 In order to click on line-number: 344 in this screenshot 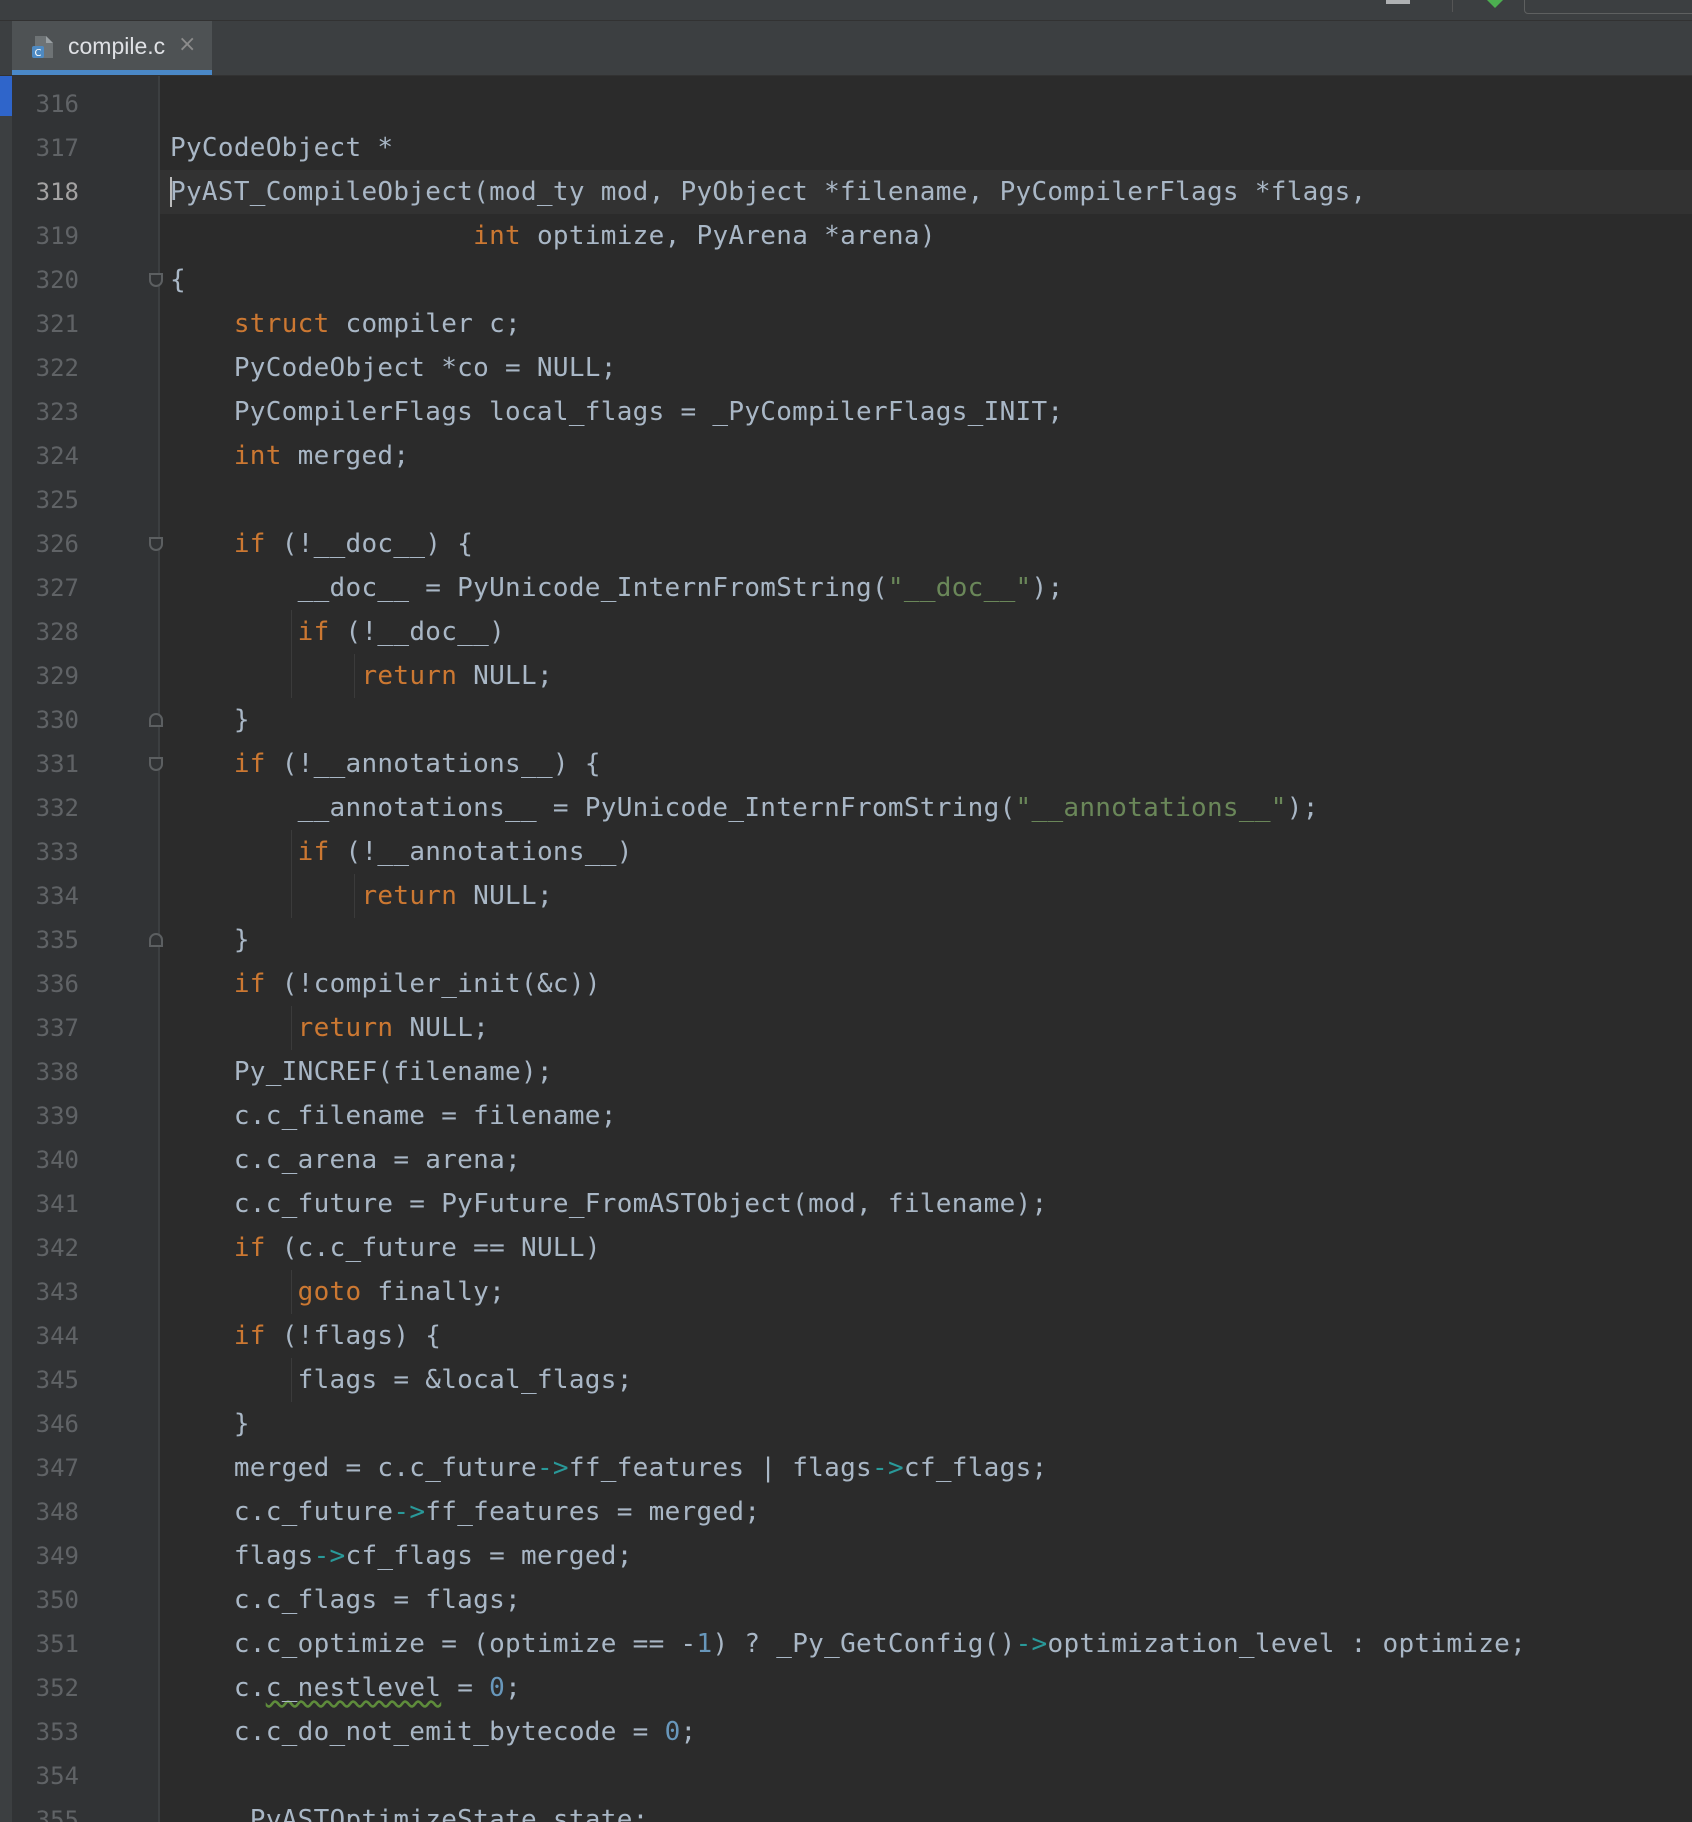, I will do `click(57, 1336)`.